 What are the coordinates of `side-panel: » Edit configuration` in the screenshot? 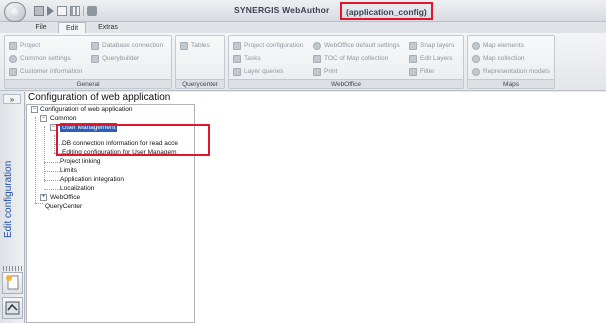 It's located at (12, 207).